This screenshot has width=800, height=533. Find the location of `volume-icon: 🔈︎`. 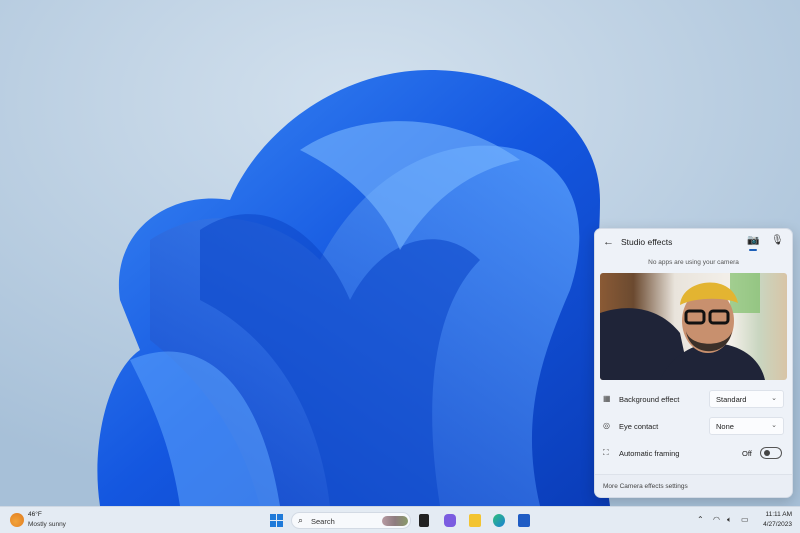

volume-icon: 🔈︎ is located at coordinates (729, 520).